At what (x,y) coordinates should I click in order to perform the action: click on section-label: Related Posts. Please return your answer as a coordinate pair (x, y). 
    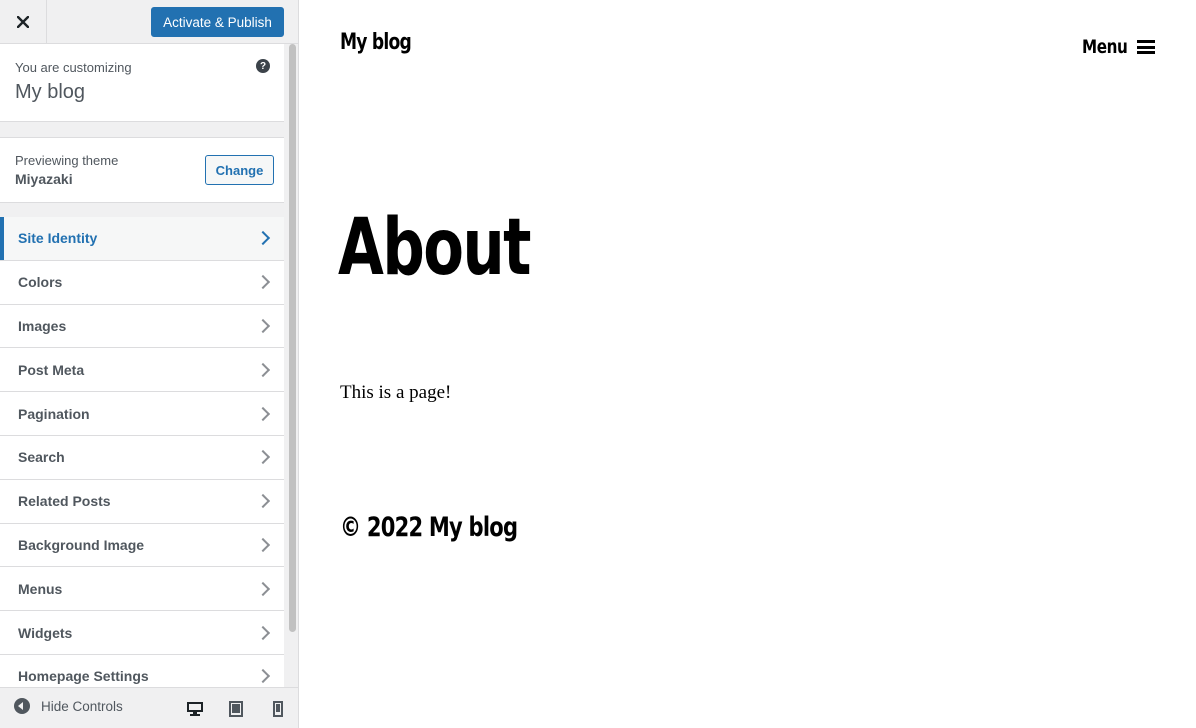
    Looking at the image, I should click on (64, 501).